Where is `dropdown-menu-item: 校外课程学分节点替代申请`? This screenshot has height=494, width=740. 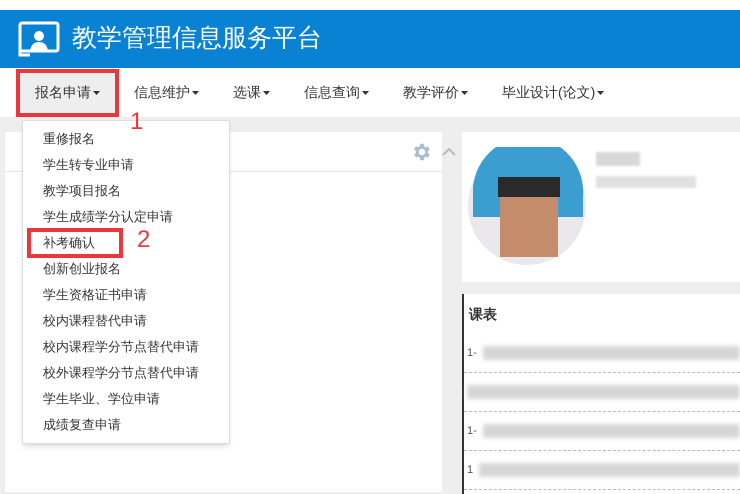 dropdown-menu-item: 校外课程学分节点替代申请 is located at coordinates (126, 373).